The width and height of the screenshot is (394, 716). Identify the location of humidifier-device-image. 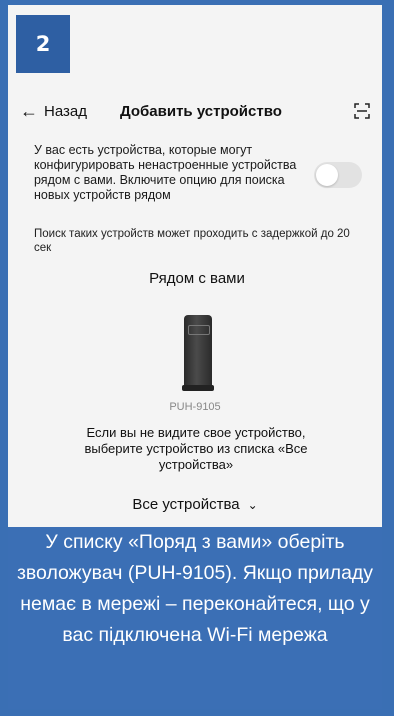
(198, 353).